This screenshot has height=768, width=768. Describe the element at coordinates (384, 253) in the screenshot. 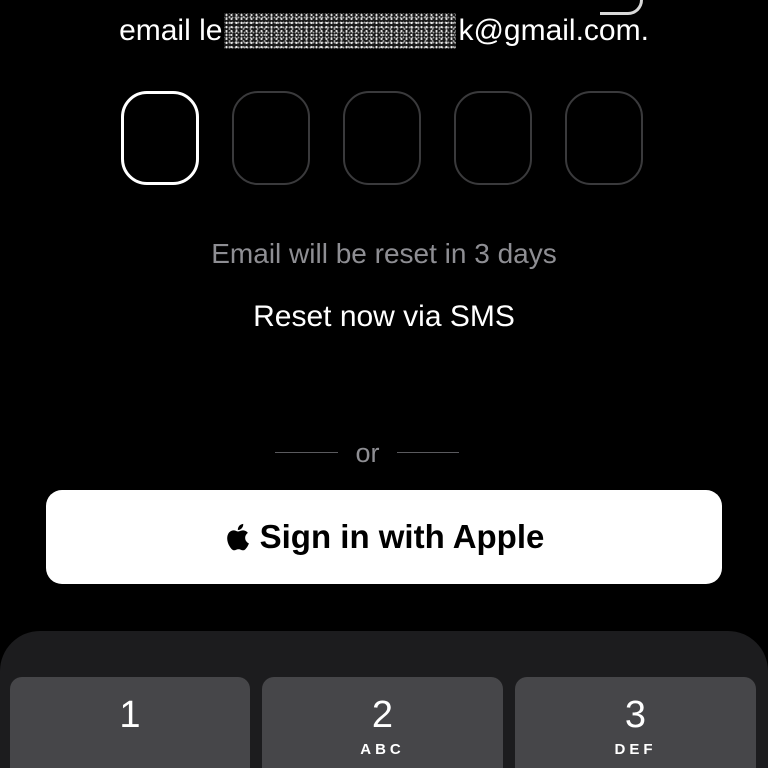

I see `reset-notice: Email will be reset in 3 days` at that location.